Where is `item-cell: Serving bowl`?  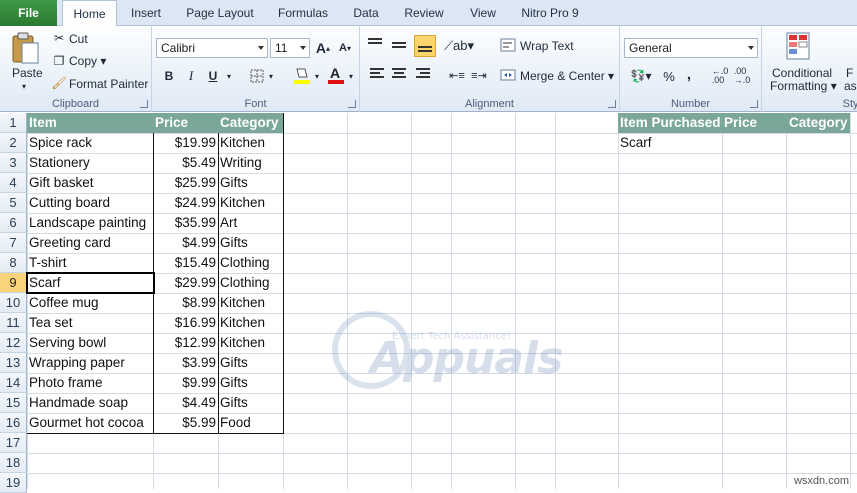
item-cell: Serving bowl is located at coordinates (90, 343).